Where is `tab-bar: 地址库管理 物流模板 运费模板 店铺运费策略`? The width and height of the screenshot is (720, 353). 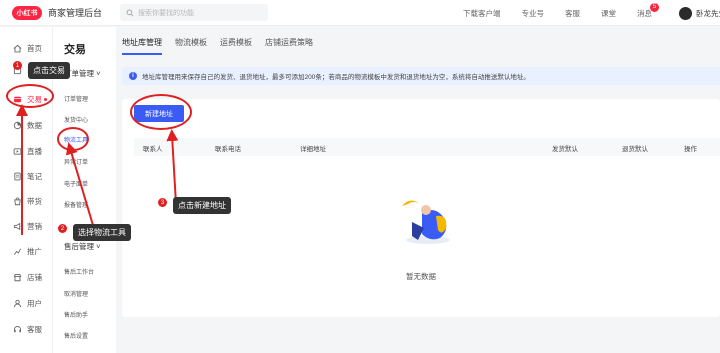 tab-bar: 地址库管理 物流模板 运费模板 店铺运费策略 is located at coordinates (224, 46).